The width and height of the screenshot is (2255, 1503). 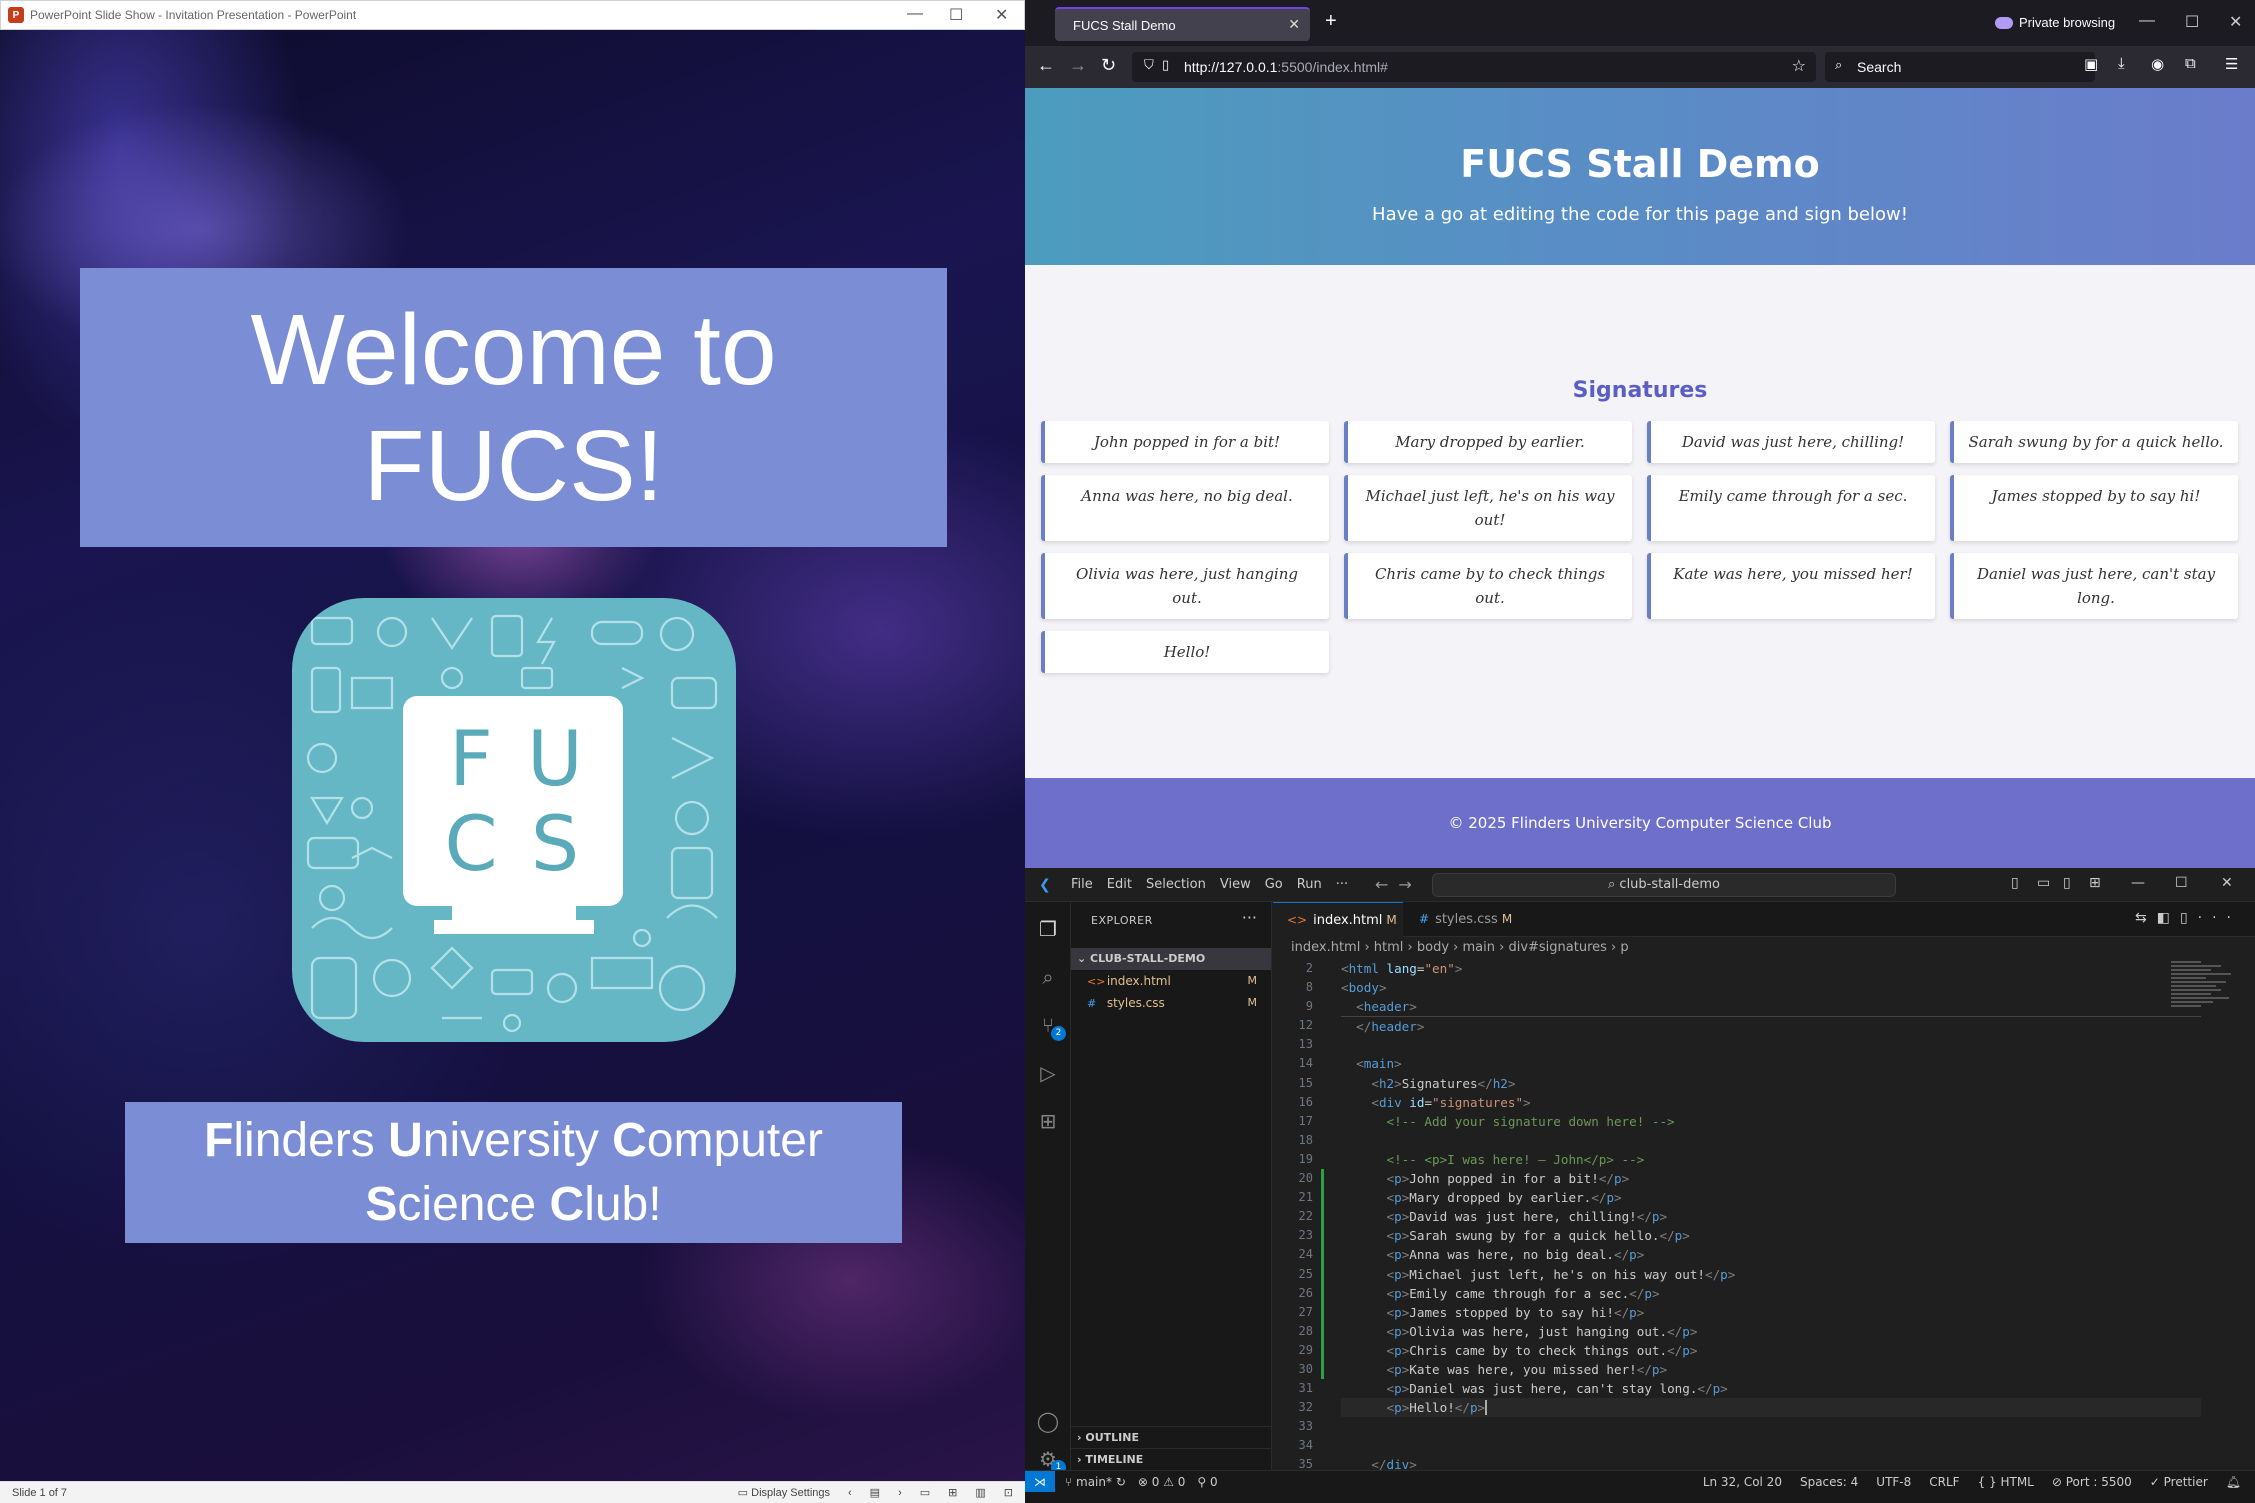 I want to click on signature-card: Sarah swung by for a quick hello., so click(x=2094, y=442).